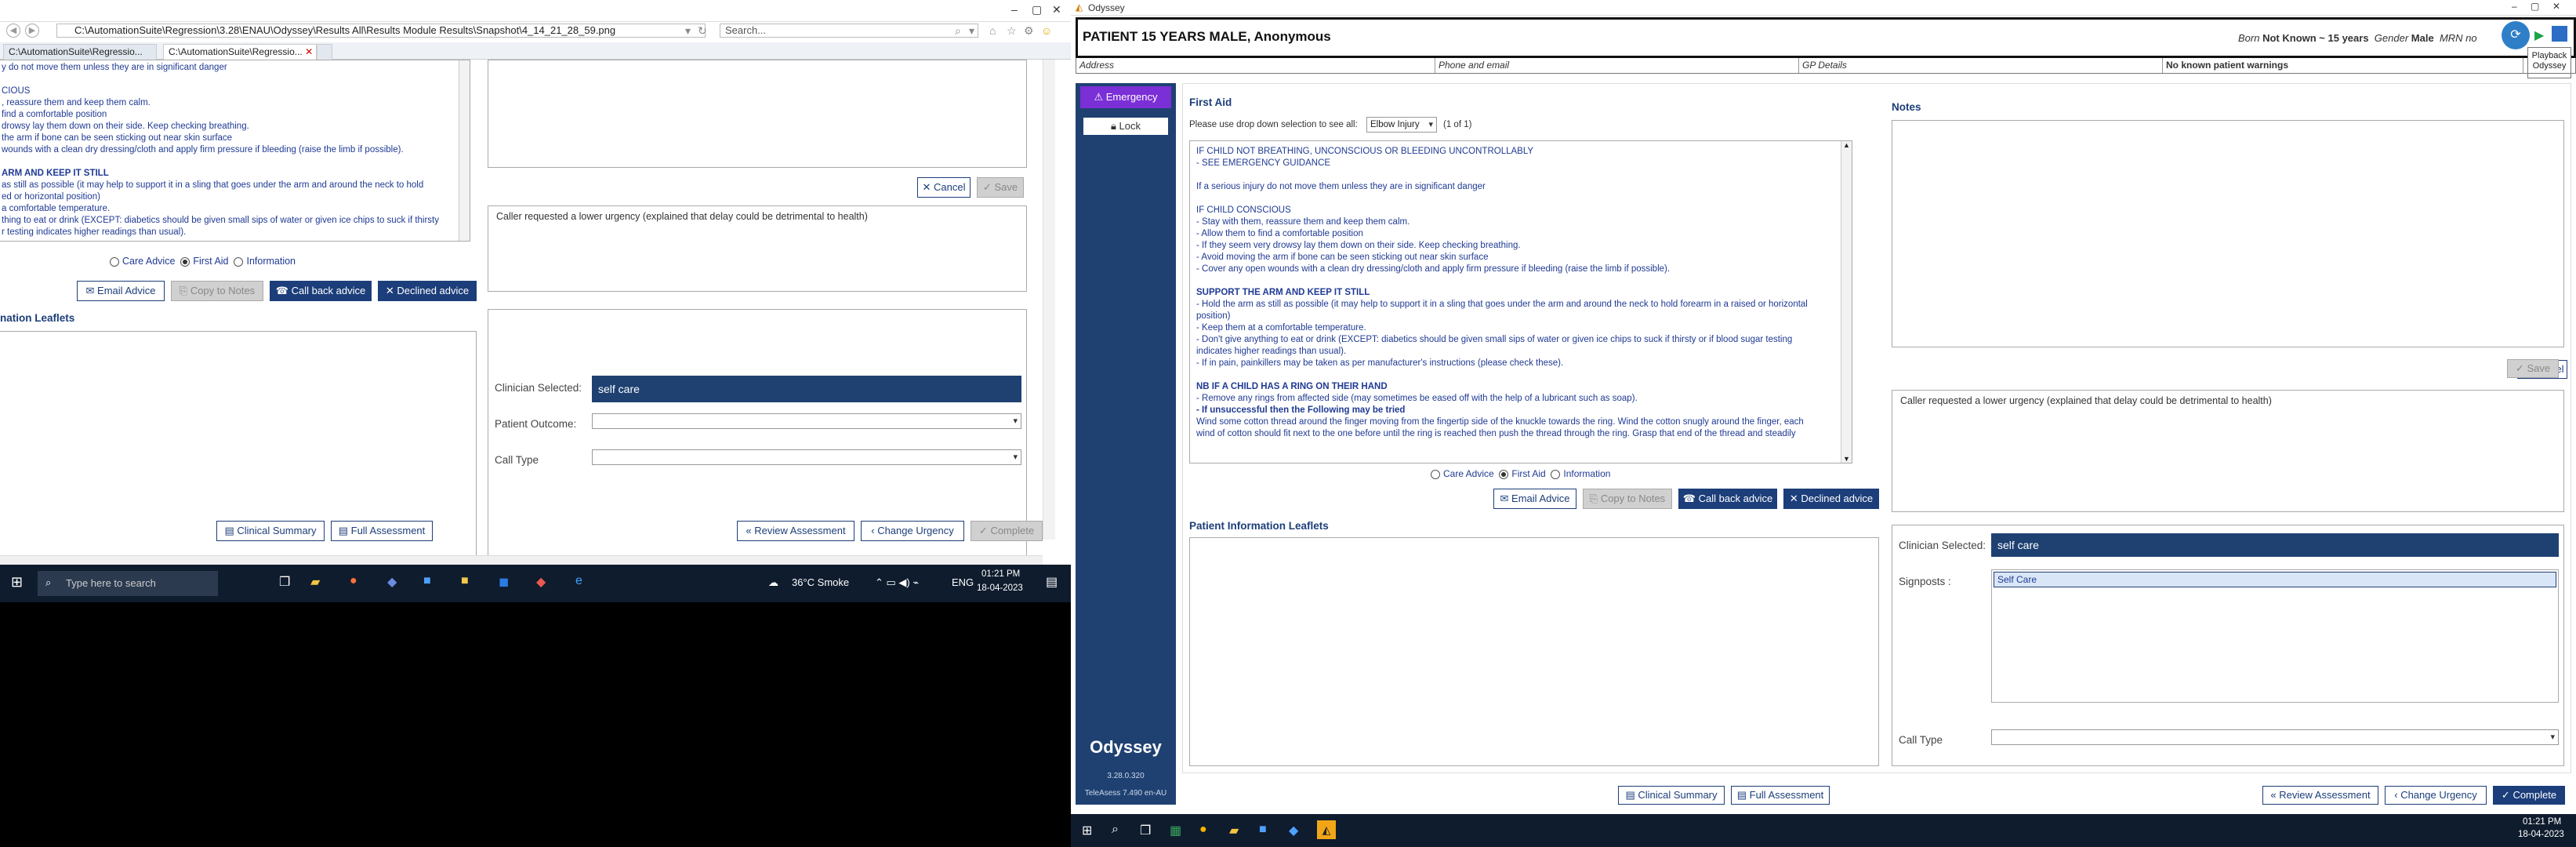 The image size is (2576, 847). I want to click on close-tab-icon: ✕, so click(309, 51).